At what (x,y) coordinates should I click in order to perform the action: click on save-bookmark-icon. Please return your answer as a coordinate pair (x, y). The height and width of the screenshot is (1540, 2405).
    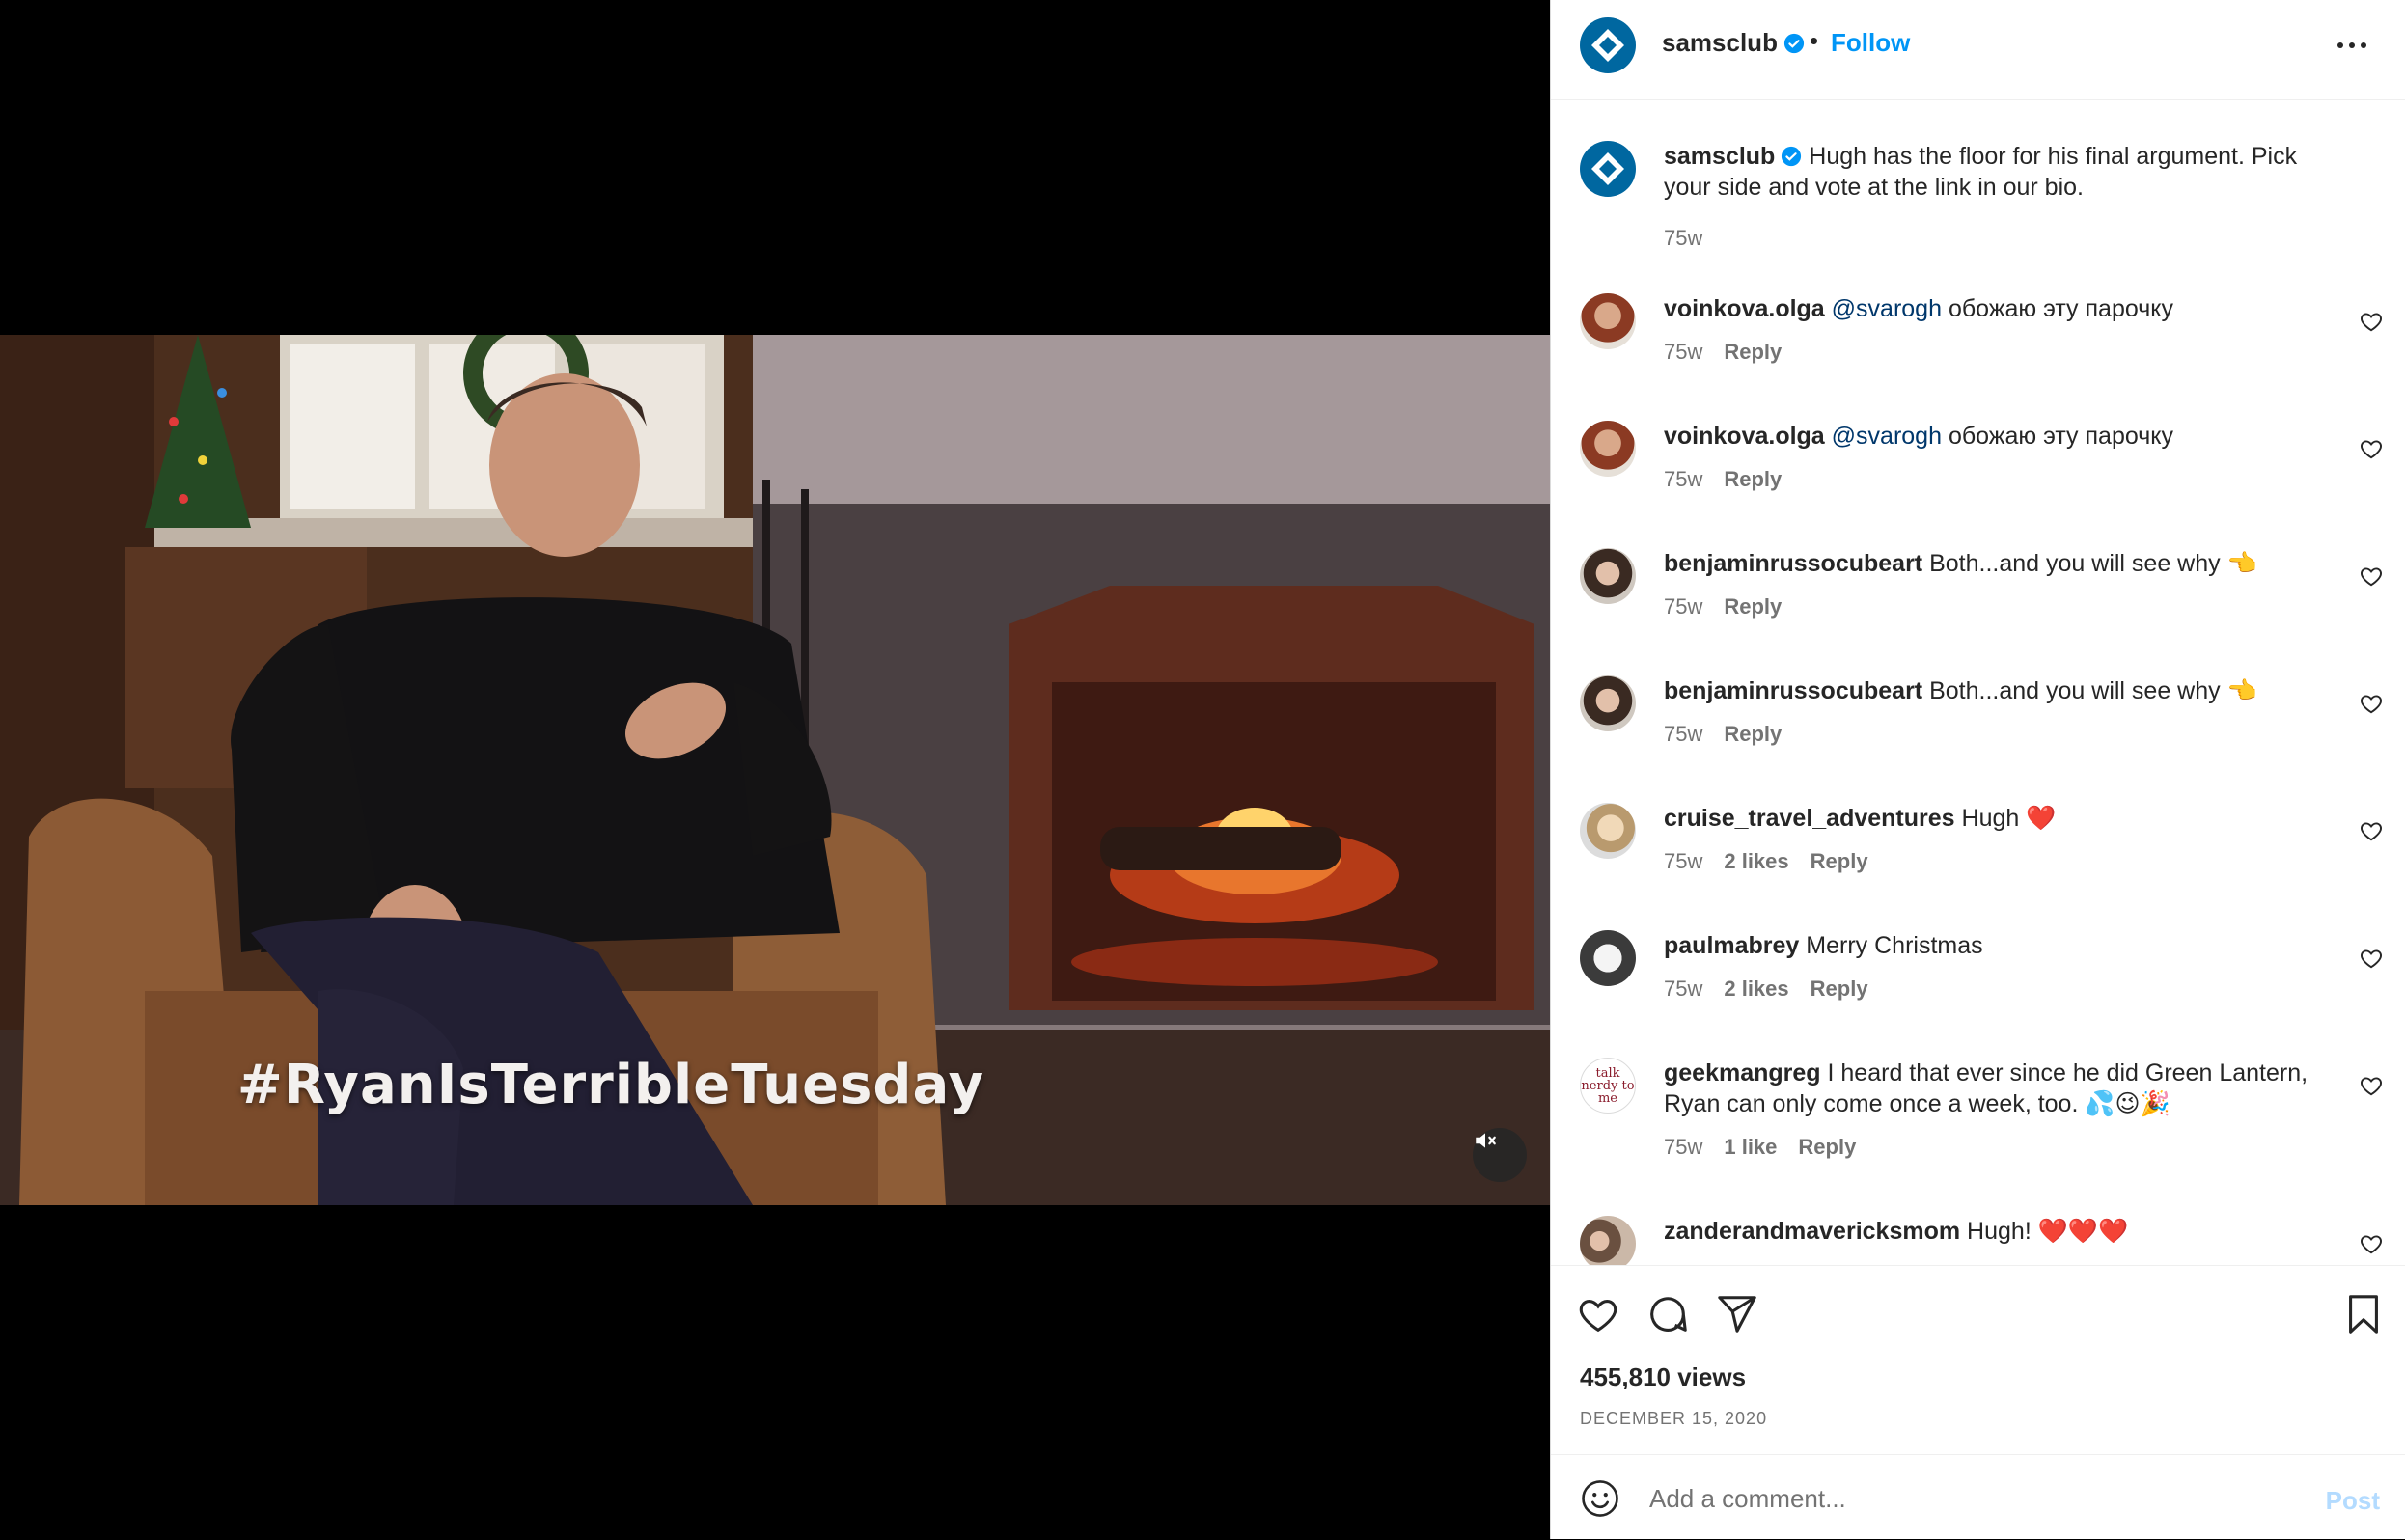
    Looking at the image, I should click on (2363, 1314).